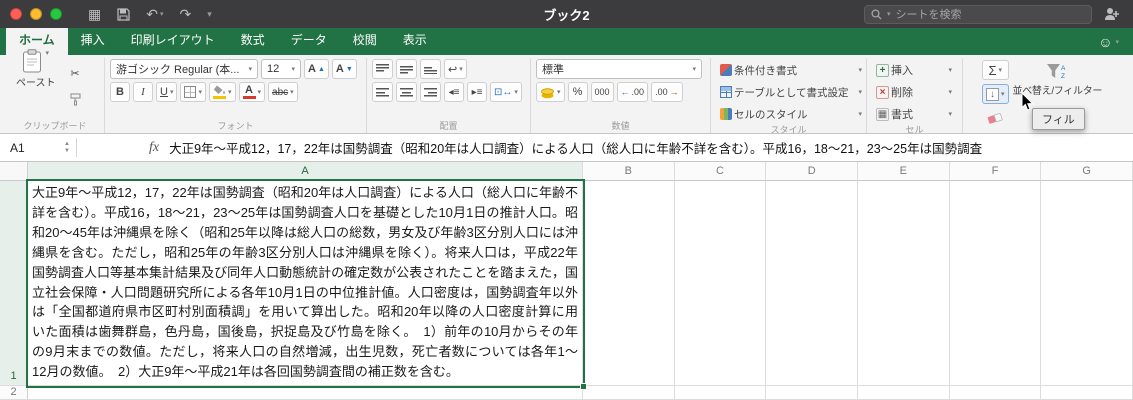 This screenshot has width=1133, height=400. Describe the element at coordinates (67, 147) in the screenshot. I see `name-box-stepper: ▲ ▼` at that location.